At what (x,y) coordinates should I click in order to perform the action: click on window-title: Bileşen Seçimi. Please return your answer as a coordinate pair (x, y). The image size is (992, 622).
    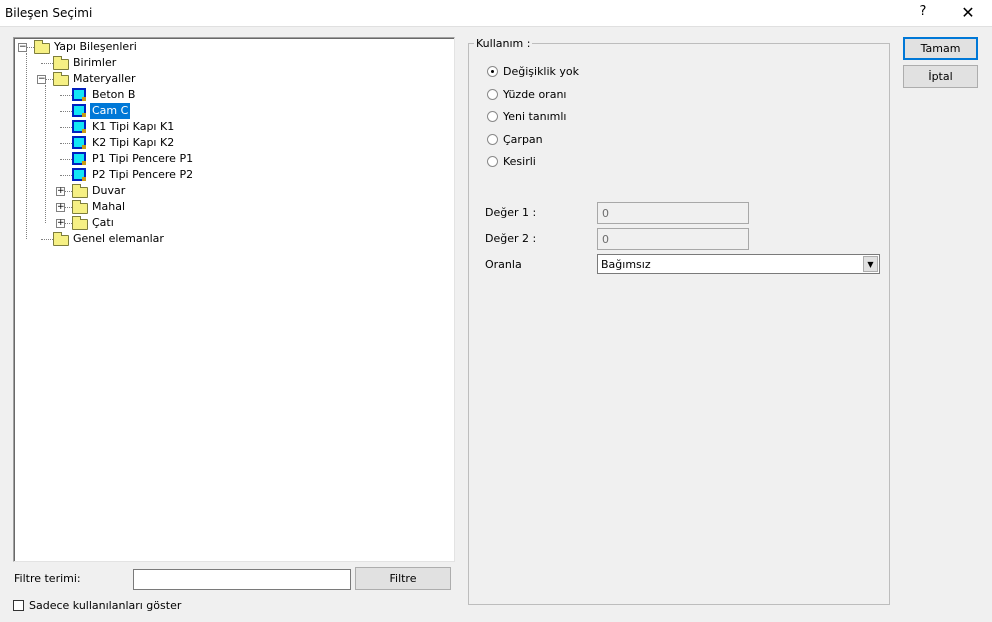
    Looking at the image, I should click on (49, 13).